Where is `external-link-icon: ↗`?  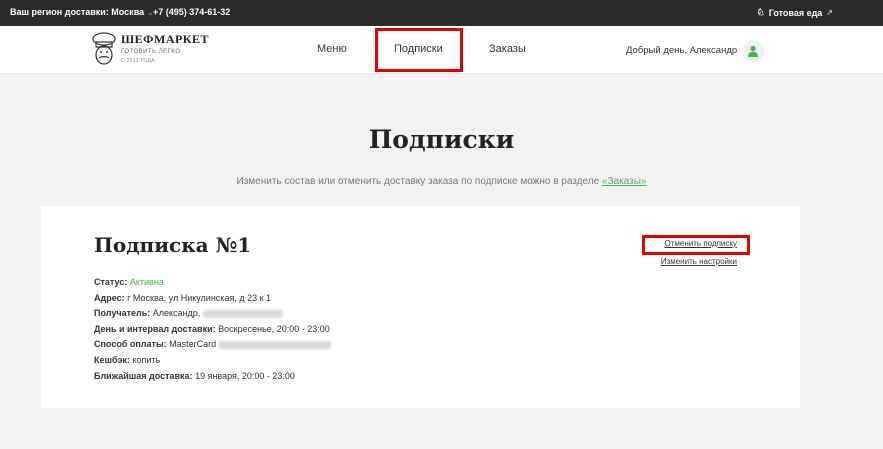 external-link-icon: ↗ is located at coordinates (829, 12).